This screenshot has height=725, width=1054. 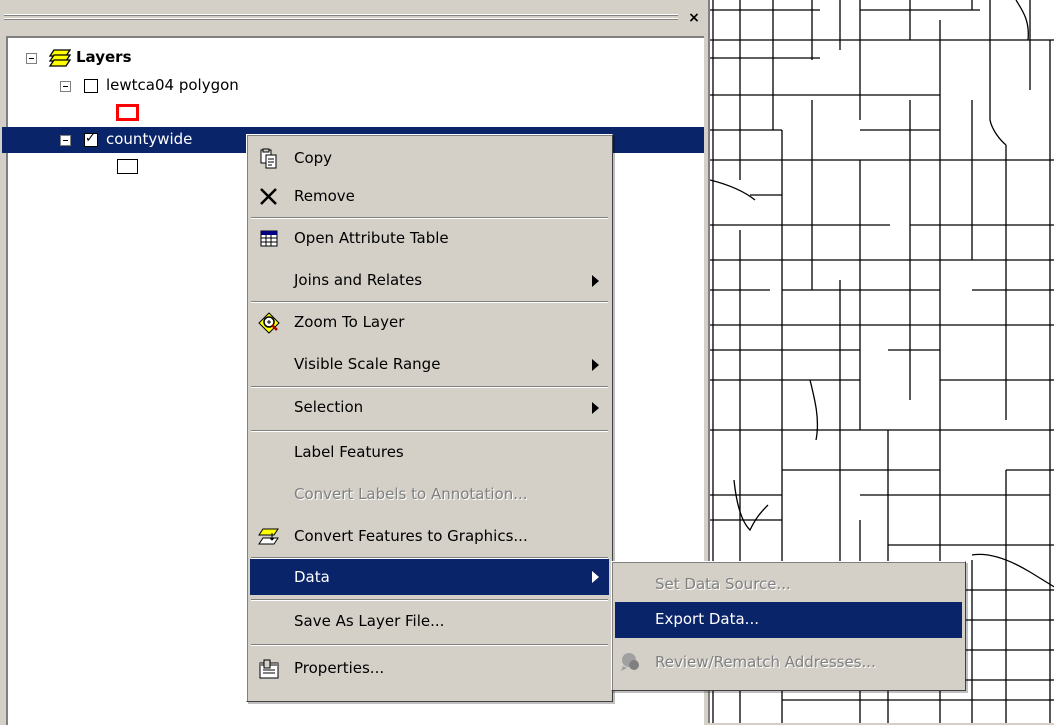 I want to click on layers-icon, so click(x=60, y=57).